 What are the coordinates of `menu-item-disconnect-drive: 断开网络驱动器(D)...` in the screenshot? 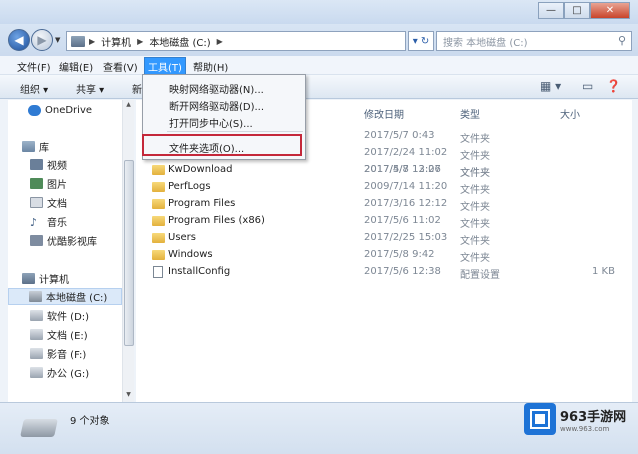 It's located at (216, 105).